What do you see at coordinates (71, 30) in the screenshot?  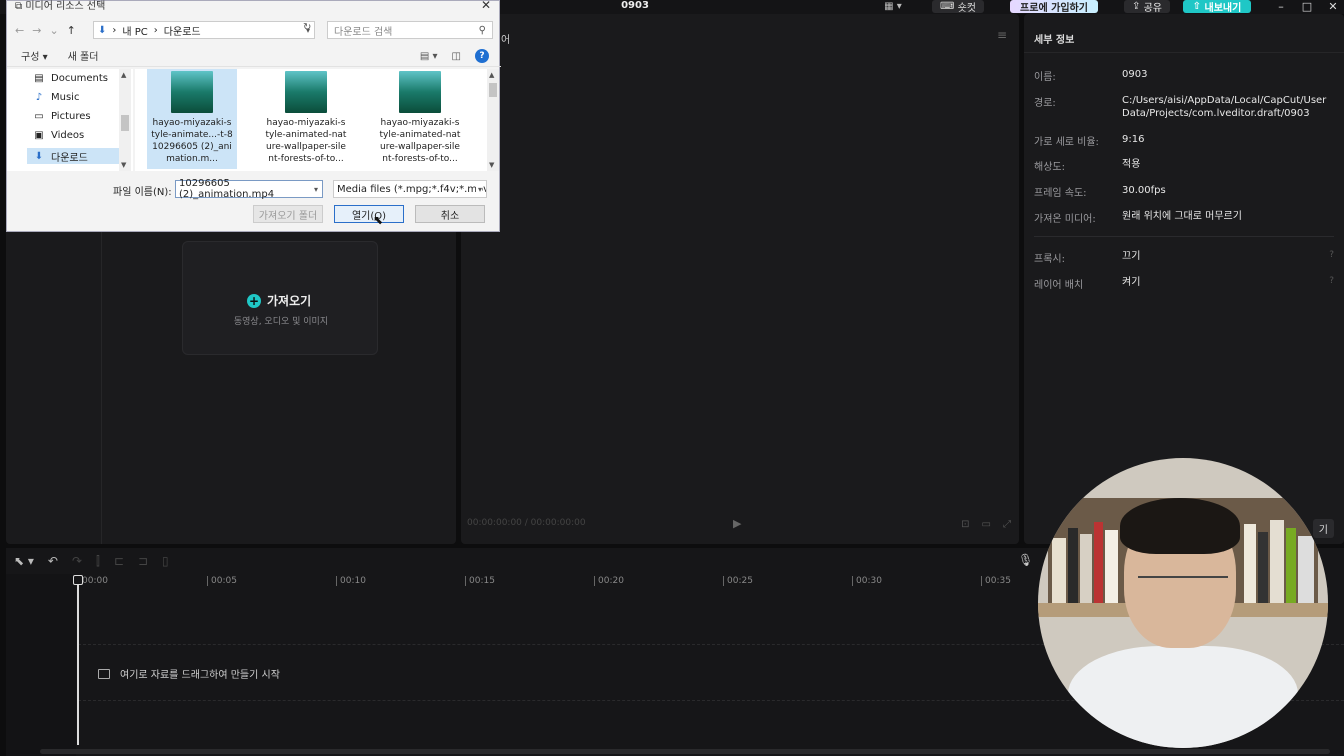 I see `up-icon: ↑` at bounding box center [71, 30].